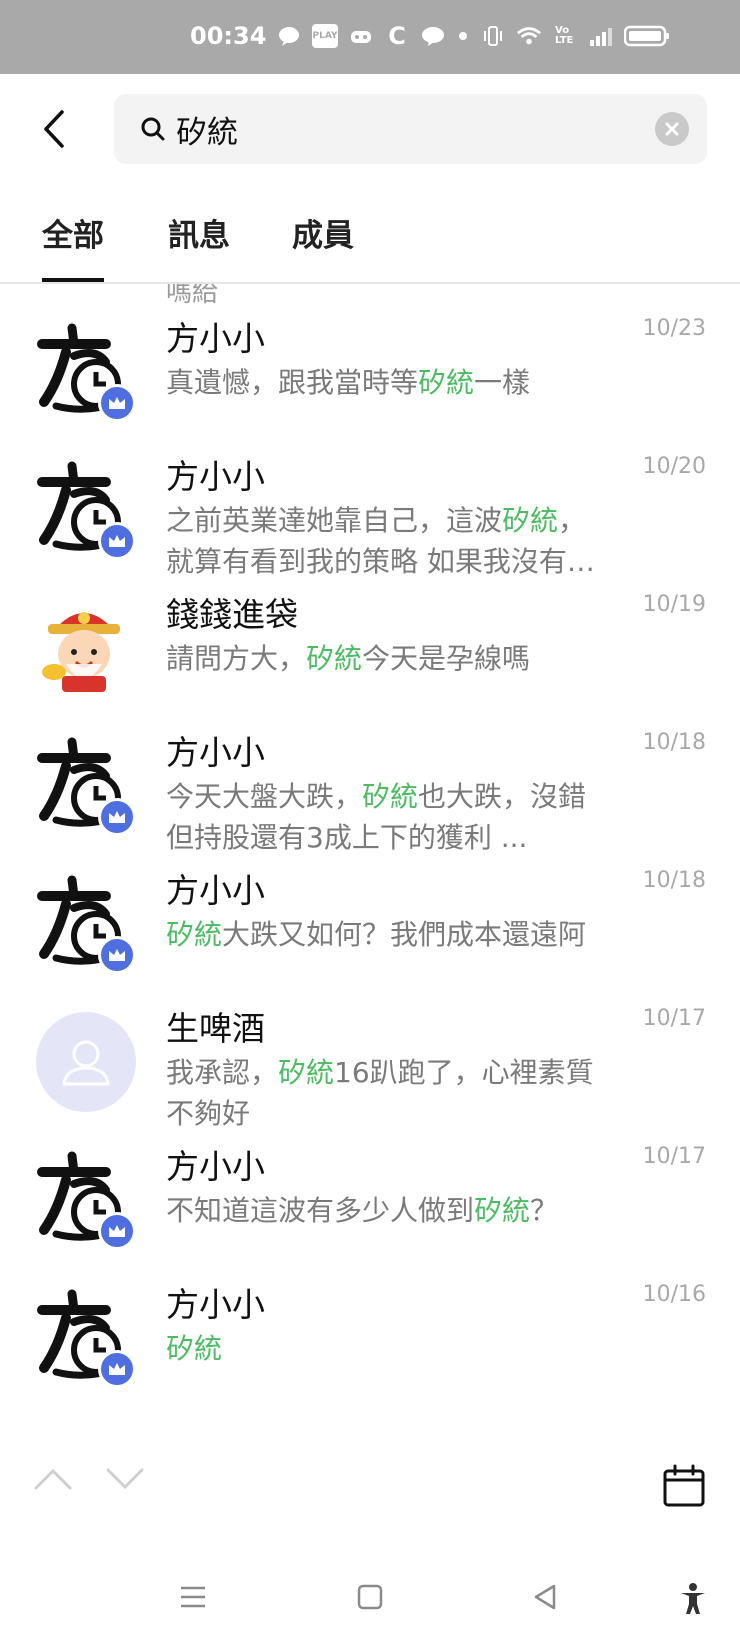 Image resolution: width=740 pixels, height=1644 pixels. Describe the element at coordinates (236, 658) in the screenshot. I see `message-text: 請問方大，` at that location.